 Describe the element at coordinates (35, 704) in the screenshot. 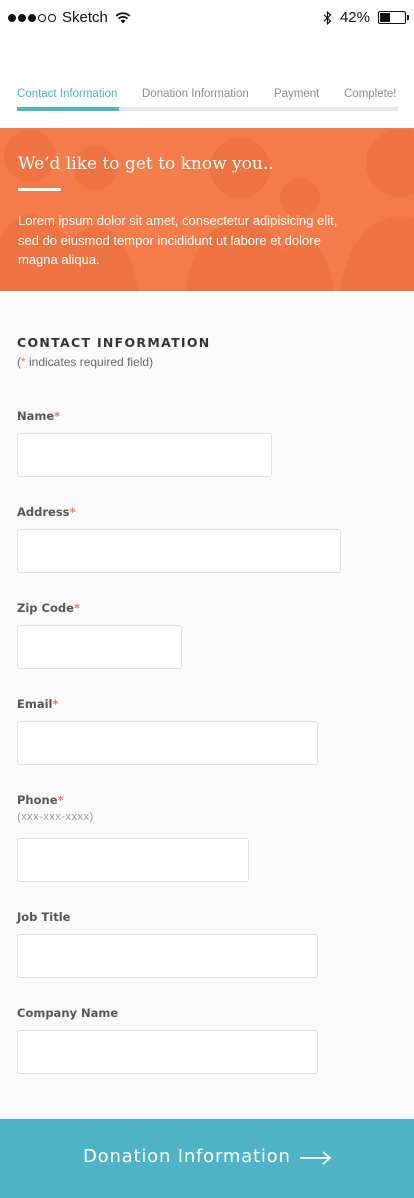

I see `email-label-text: Email` at that location.